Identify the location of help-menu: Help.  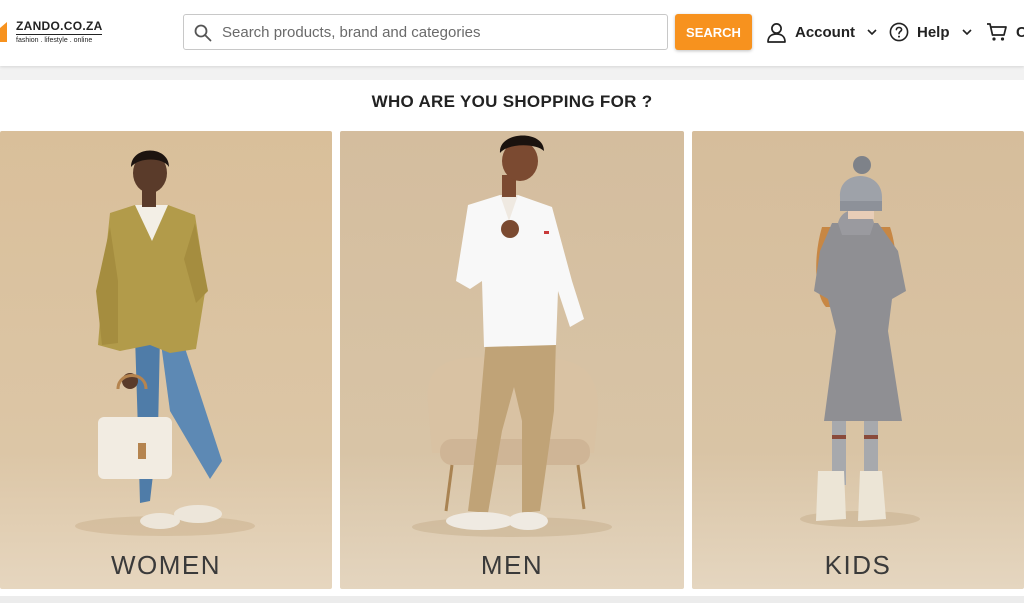
(930, 32).